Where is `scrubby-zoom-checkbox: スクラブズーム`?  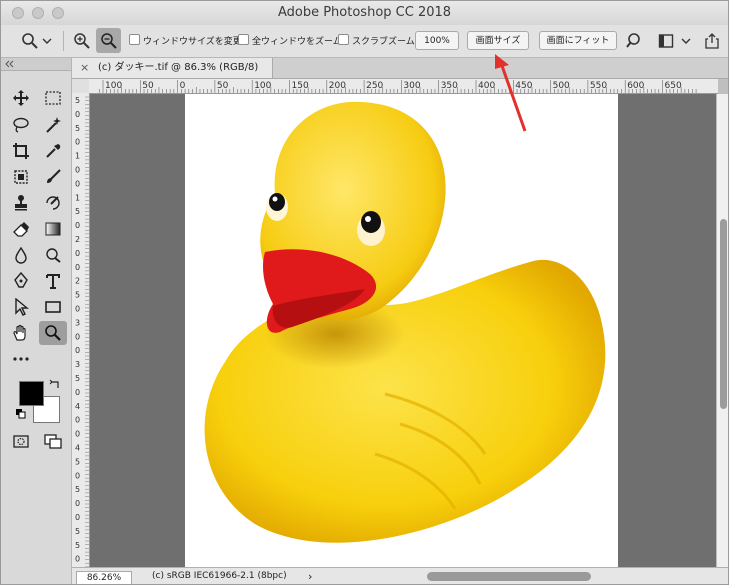 scrubby-zoom-checkbox: スクラブズーム is located at coordinates (376, 40).